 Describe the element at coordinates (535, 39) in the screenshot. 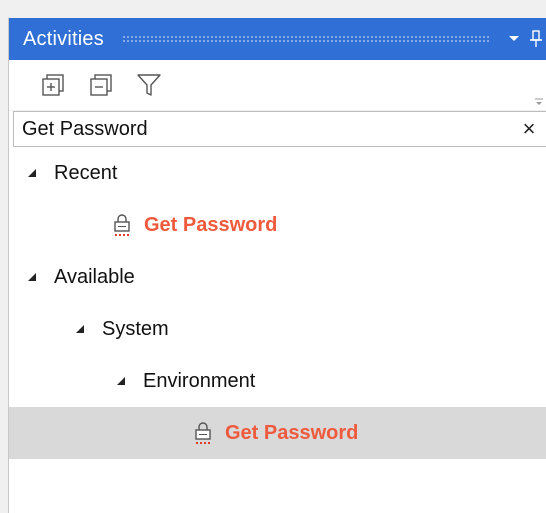

I see `pin-icon` at that location.